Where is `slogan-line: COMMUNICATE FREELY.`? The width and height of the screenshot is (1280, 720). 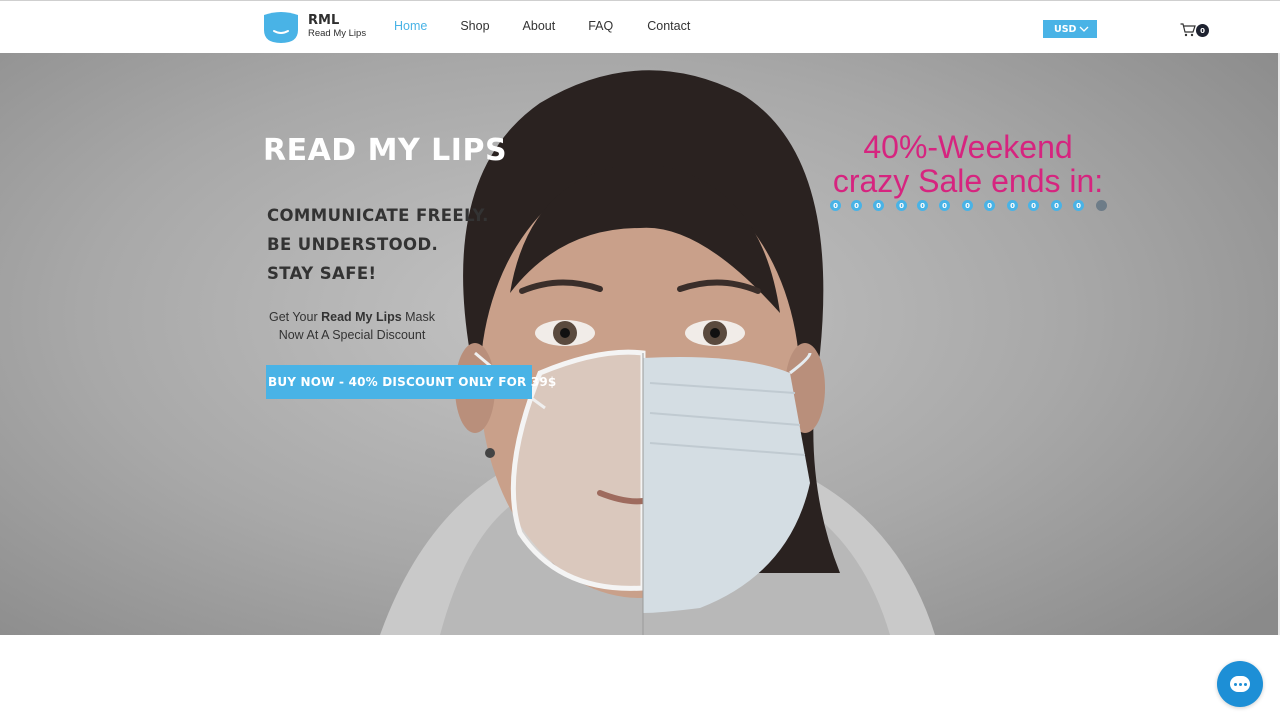 slogan-line: COMMUNICATE FREELY. is located at coordinates (378, 215).